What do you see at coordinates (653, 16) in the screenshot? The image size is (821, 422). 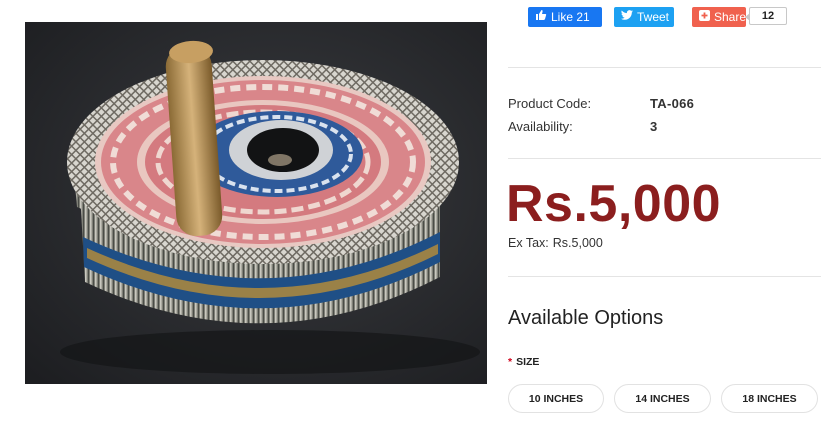 I see `tweet-label: Tweet` at bounding box center [653, 16].